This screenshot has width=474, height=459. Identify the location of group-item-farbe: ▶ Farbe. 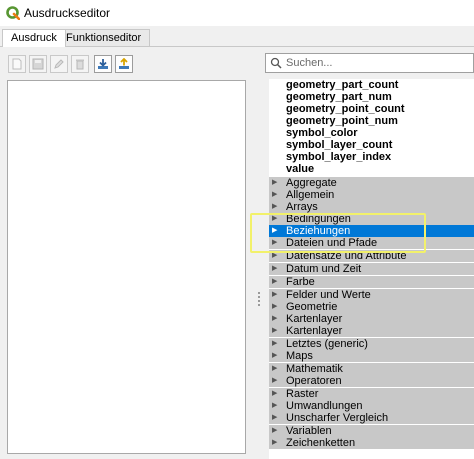
(371, 282).